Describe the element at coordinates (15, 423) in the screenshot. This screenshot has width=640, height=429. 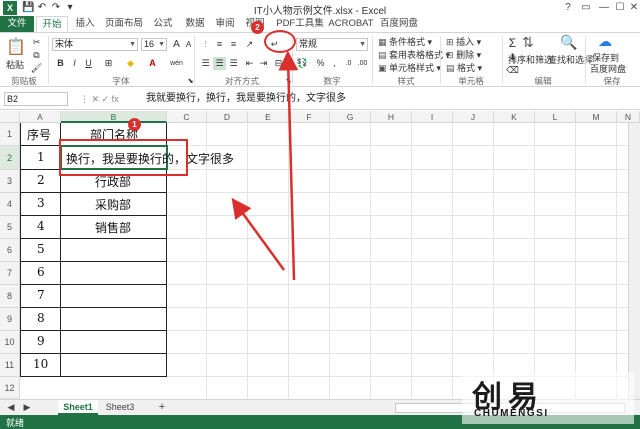
I see `status-text: 就绪` at that location.